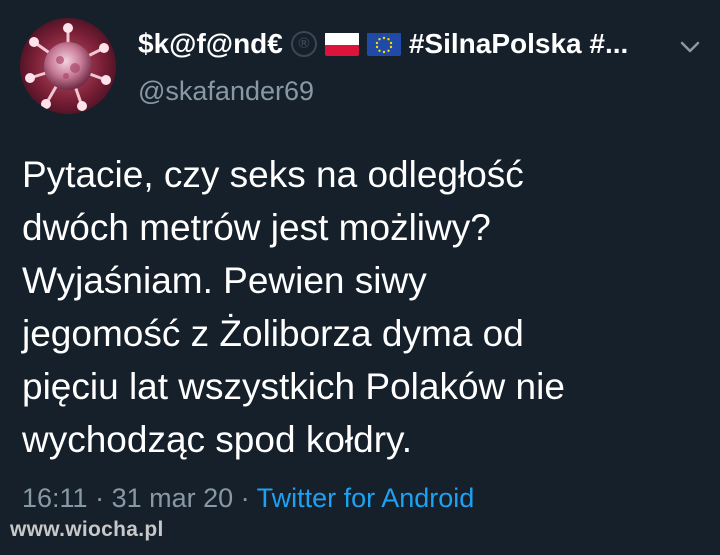 This screenshot has height=555, width=720. Describe the element at coordinates (55, 498) in the screenshot. I see `tweet-time: 16:11` at that location.